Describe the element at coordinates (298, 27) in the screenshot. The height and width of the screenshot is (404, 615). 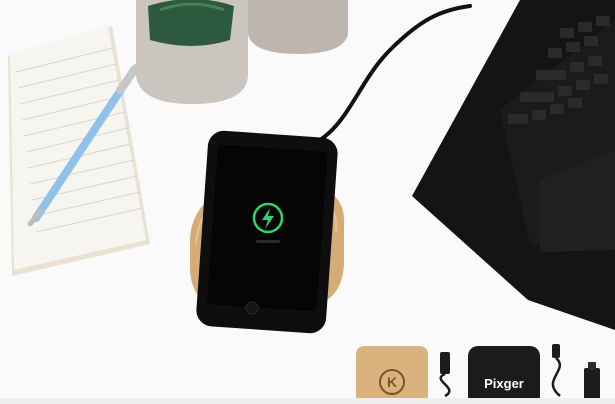
I see `plant-pot-right` at that location.